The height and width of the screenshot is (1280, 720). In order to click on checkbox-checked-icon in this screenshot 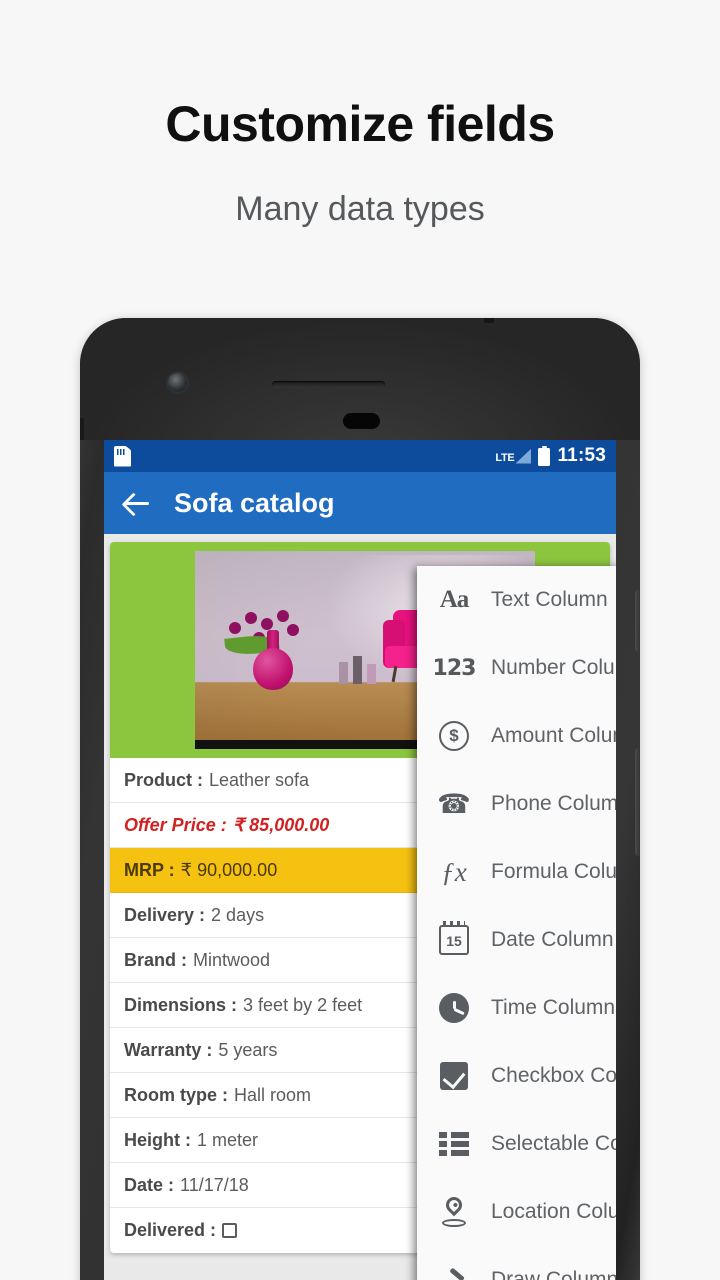, I will do `click(454, 1076)`.